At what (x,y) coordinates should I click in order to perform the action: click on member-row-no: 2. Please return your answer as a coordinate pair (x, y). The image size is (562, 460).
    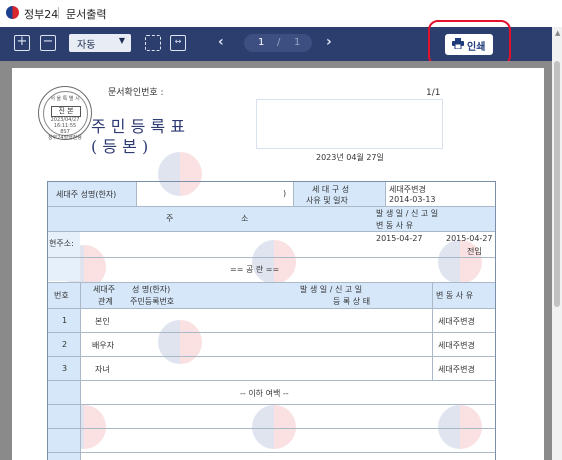
    Looking at the image, I should click on (65, 344).